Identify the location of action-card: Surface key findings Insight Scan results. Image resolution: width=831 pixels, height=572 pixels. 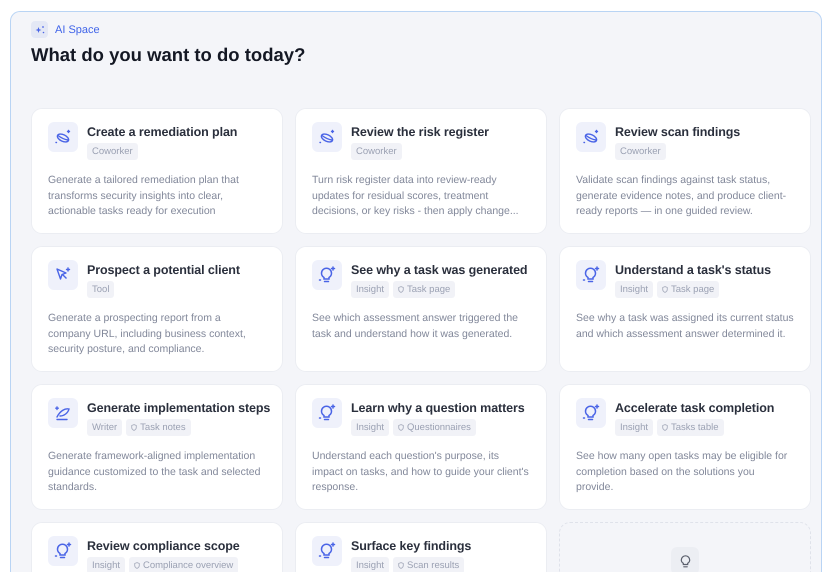
(421, 547).